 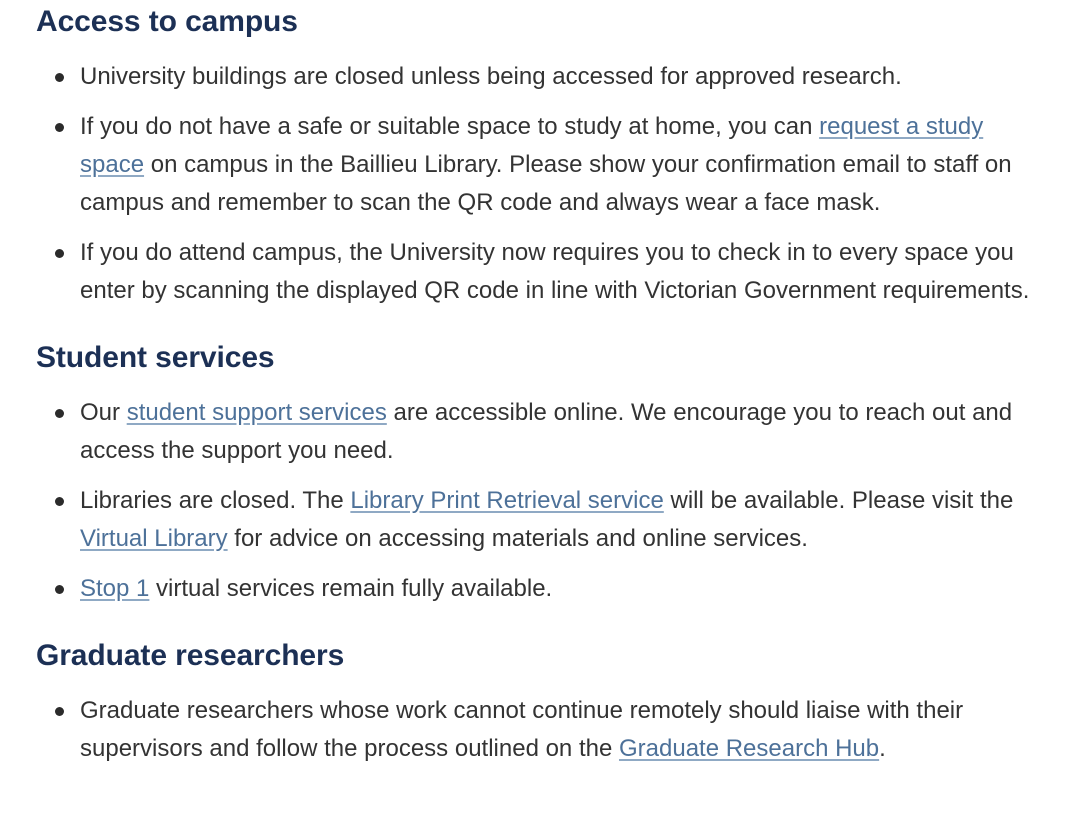 I want to click on body-text: Libraries are closed. The, so click(x=215, y=500).